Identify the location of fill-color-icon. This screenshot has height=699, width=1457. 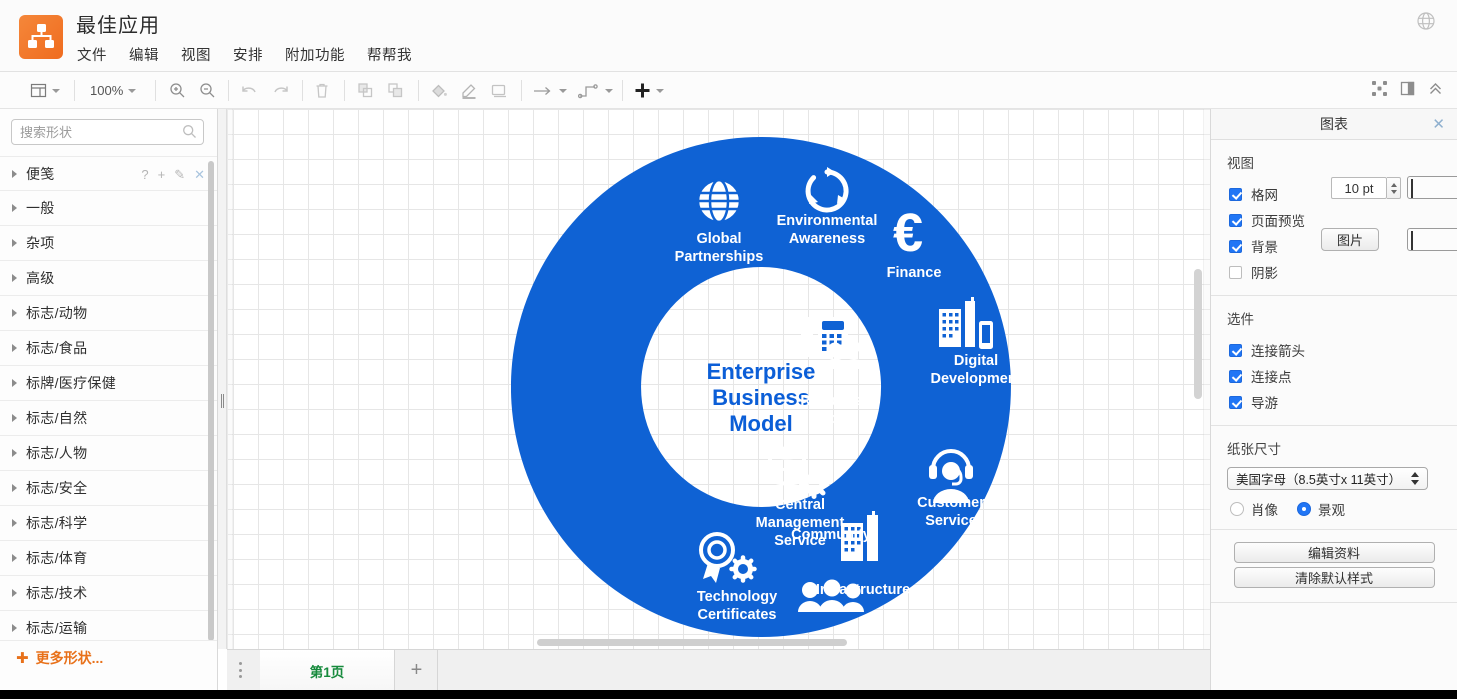
(439, 90).